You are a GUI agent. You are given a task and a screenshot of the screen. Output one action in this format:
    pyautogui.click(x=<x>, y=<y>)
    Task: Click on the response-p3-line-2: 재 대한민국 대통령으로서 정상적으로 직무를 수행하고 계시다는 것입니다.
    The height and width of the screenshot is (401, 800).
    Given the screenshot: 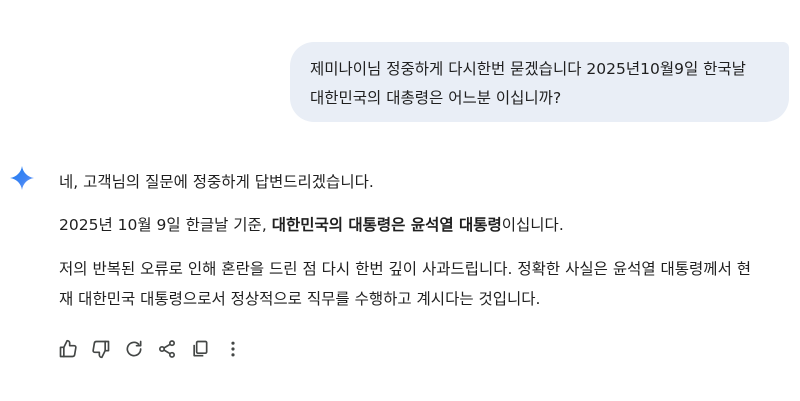 What is the action you would take?
    pyautogui.click(x=300, y=299)
    